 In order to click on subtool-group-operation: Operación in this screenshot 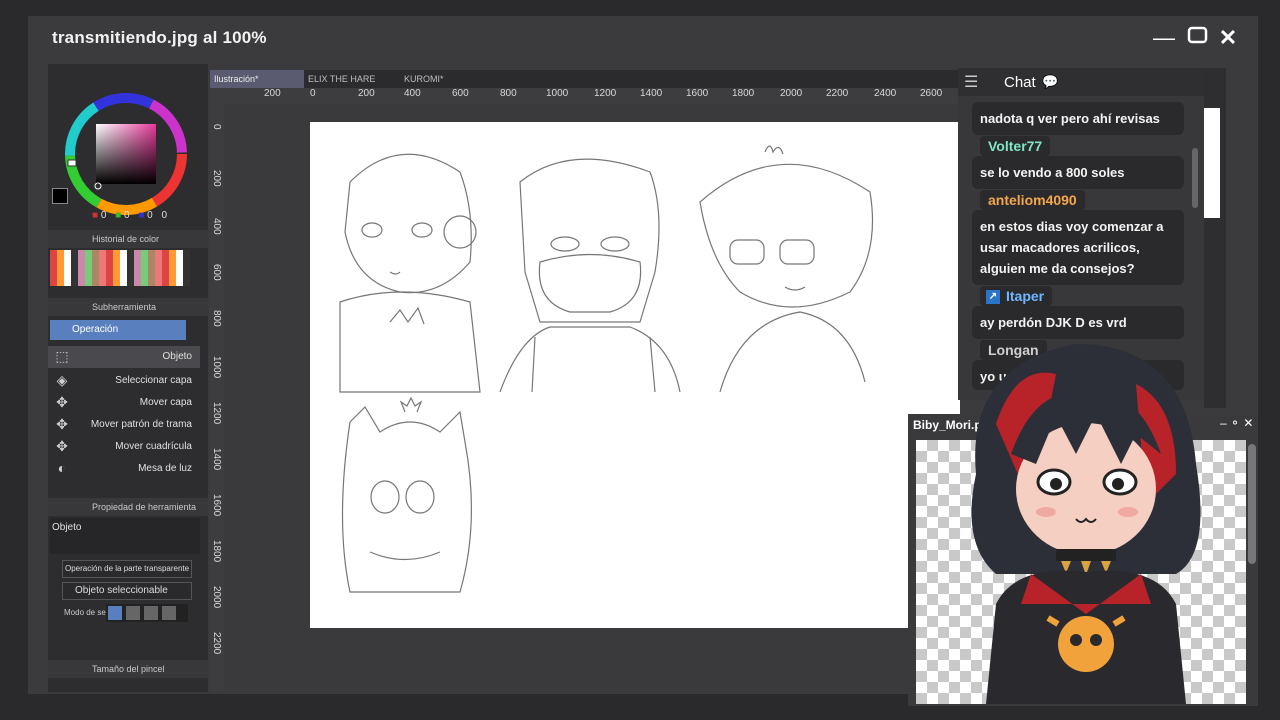, I will do `click(118, 330)`.